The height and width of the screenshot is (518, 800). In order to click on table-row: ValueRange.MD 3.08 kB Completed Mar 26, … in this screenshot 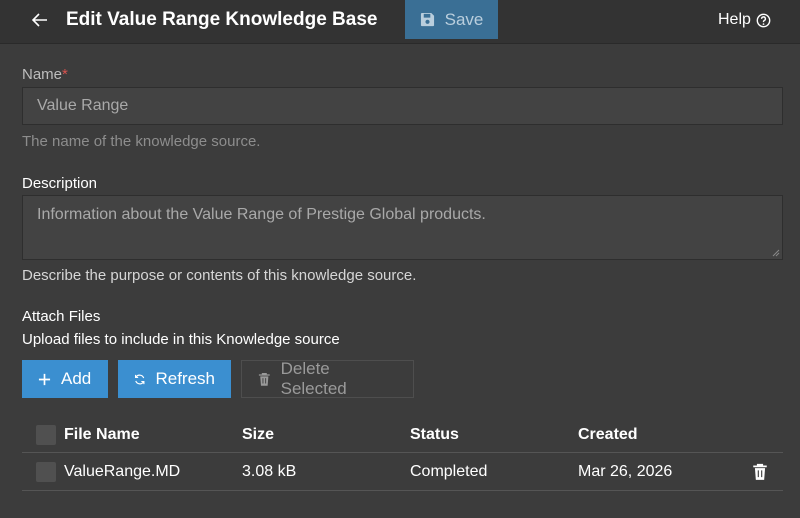, I will do `click(402, 472)`.